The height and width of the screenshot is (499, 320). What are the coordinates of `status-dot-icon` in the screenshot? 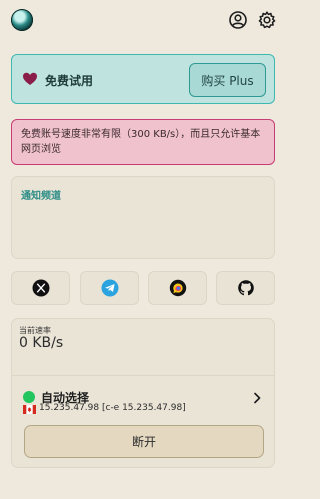 It's located at (29, 397).